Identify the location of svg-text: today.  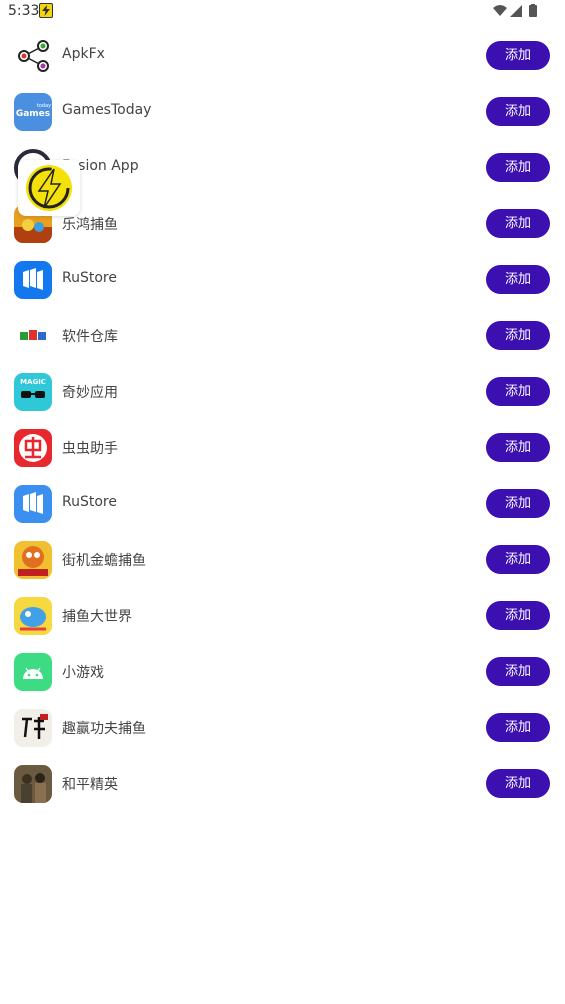
(44, 106).